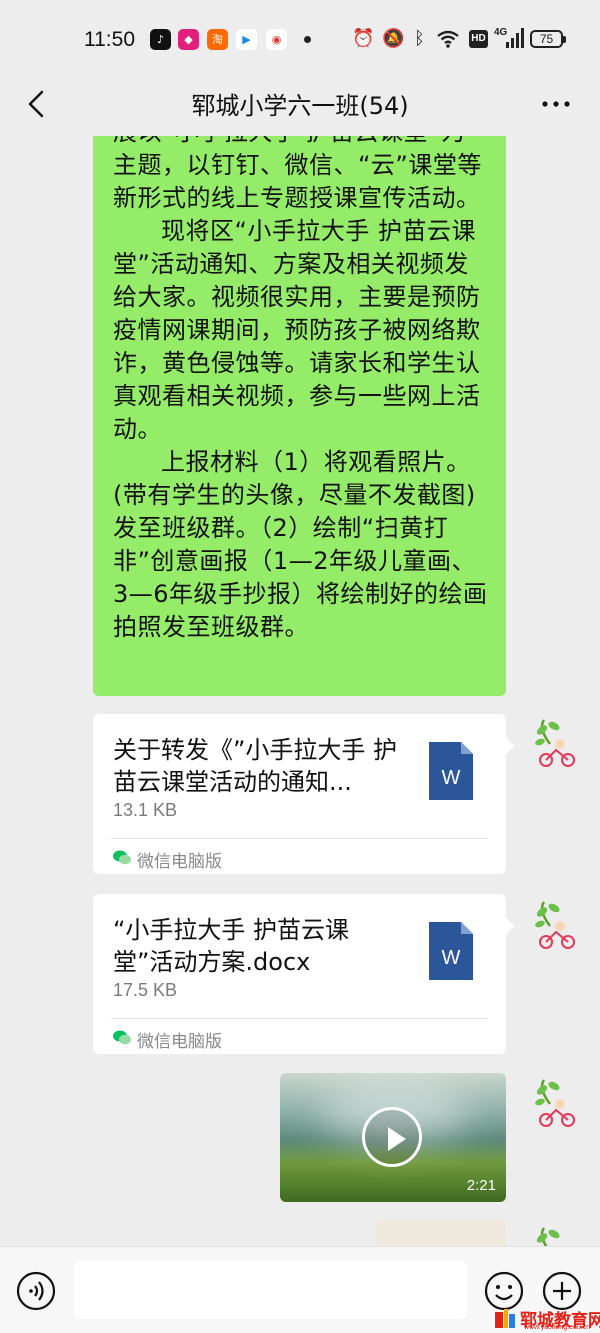 The image size is (600, 1333). I want to click on play-icon, so click(392, 1137).